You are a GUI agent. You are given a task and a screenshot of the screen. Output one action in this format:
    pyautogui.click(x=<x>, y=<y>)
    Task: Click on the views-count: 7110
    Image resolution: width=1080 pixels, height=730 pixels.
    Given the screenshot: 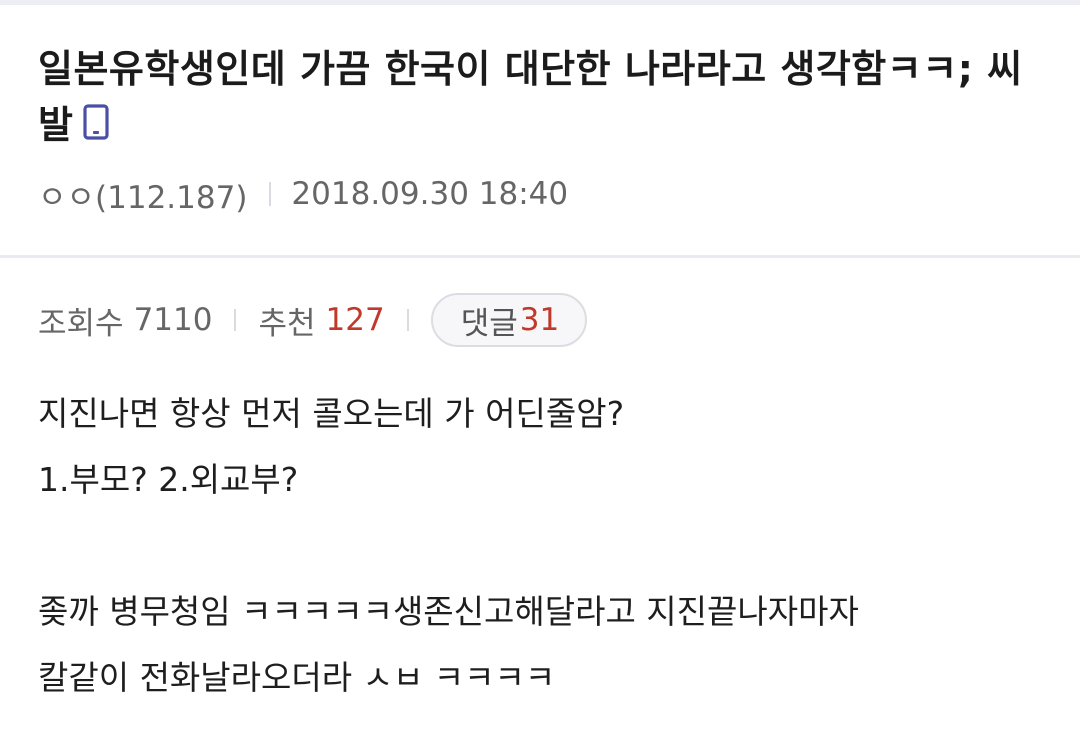 What is the action you would take?
    pyautogui.click(x=173, y=320)
    